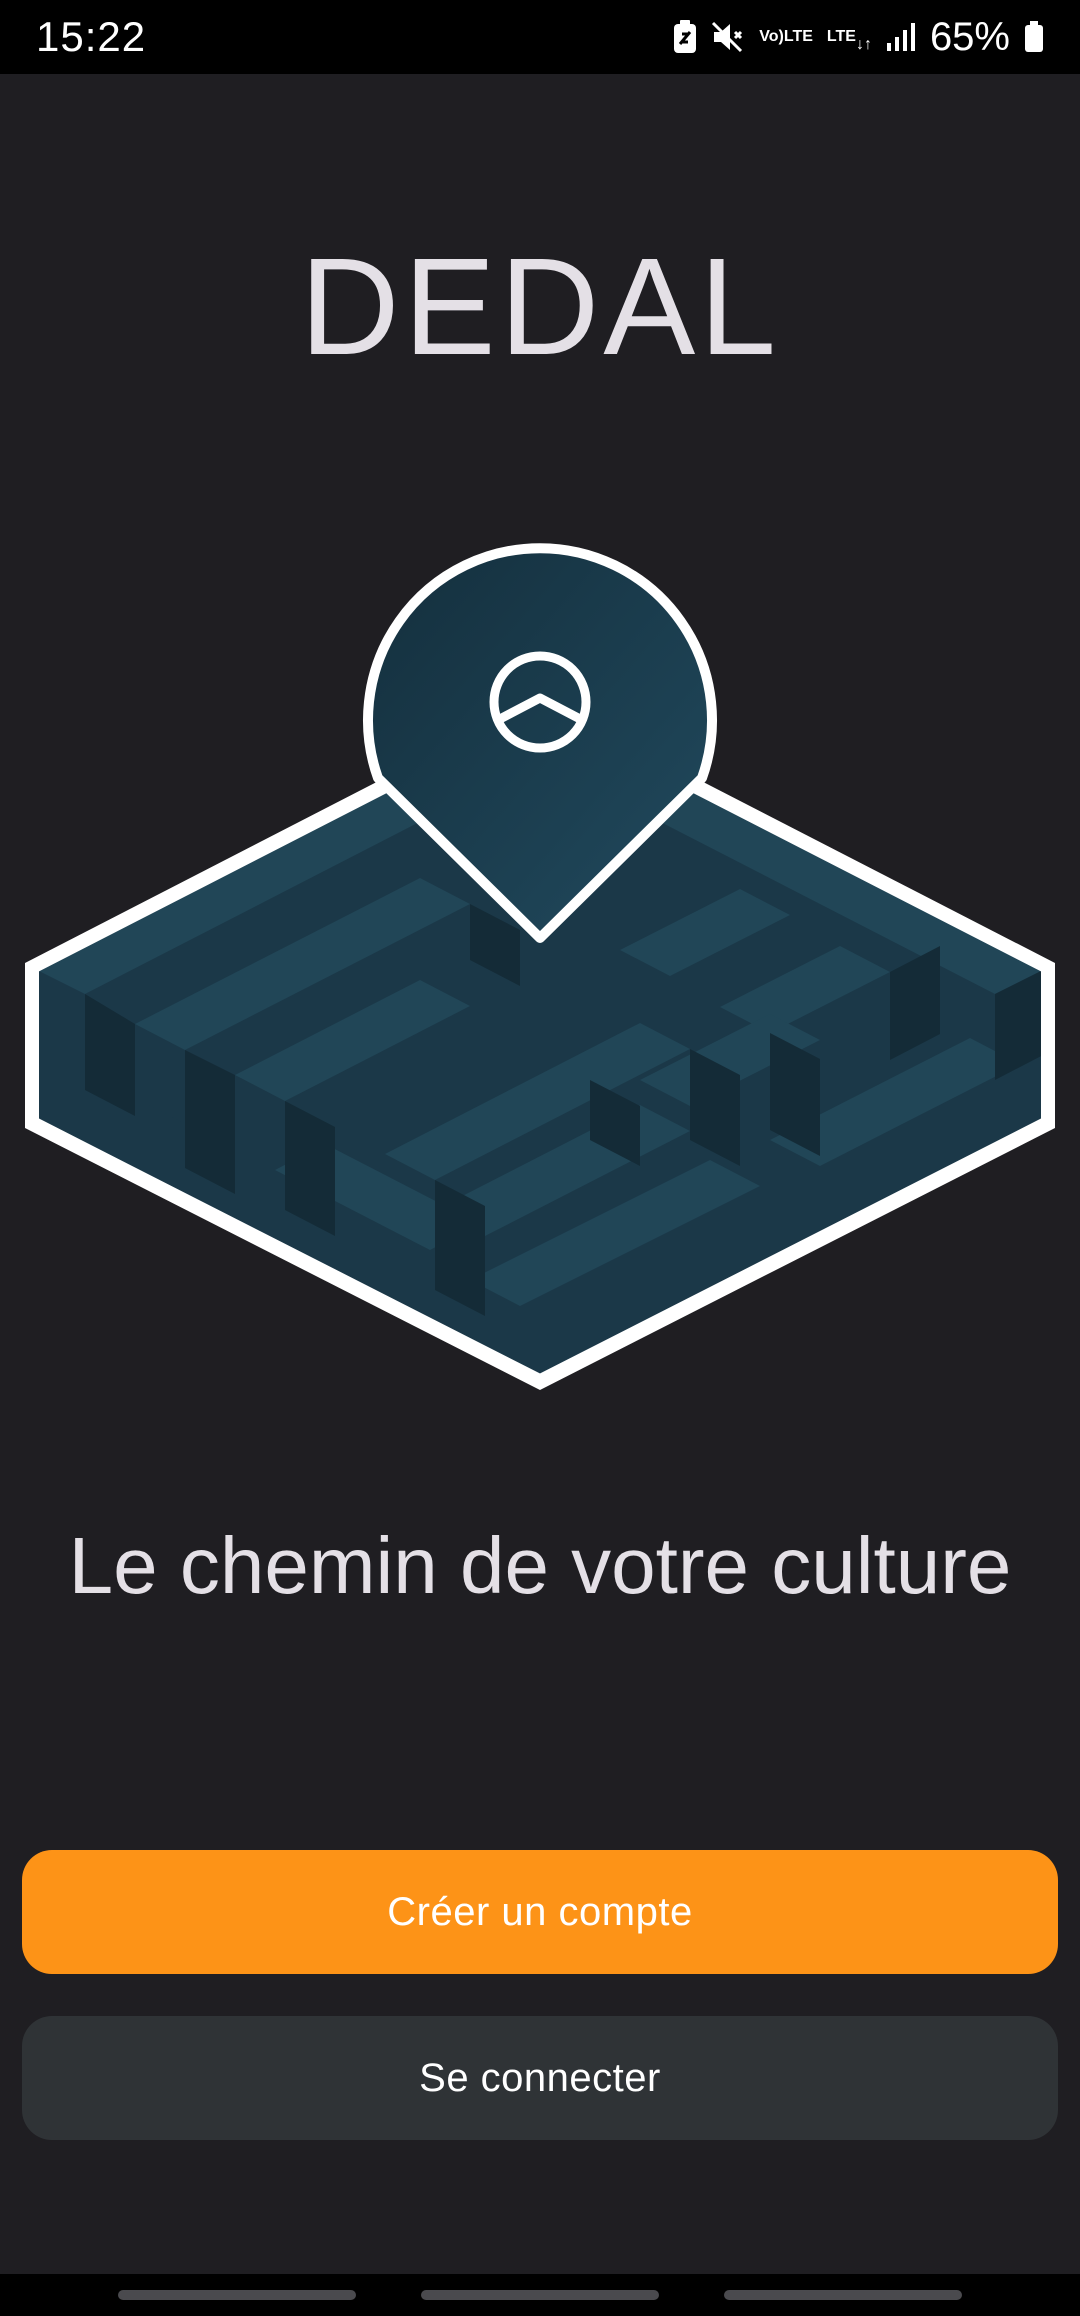 The width and height of the screenshot is (1080, 2316). I want to click on nav-home-button, so click(540, 2295).